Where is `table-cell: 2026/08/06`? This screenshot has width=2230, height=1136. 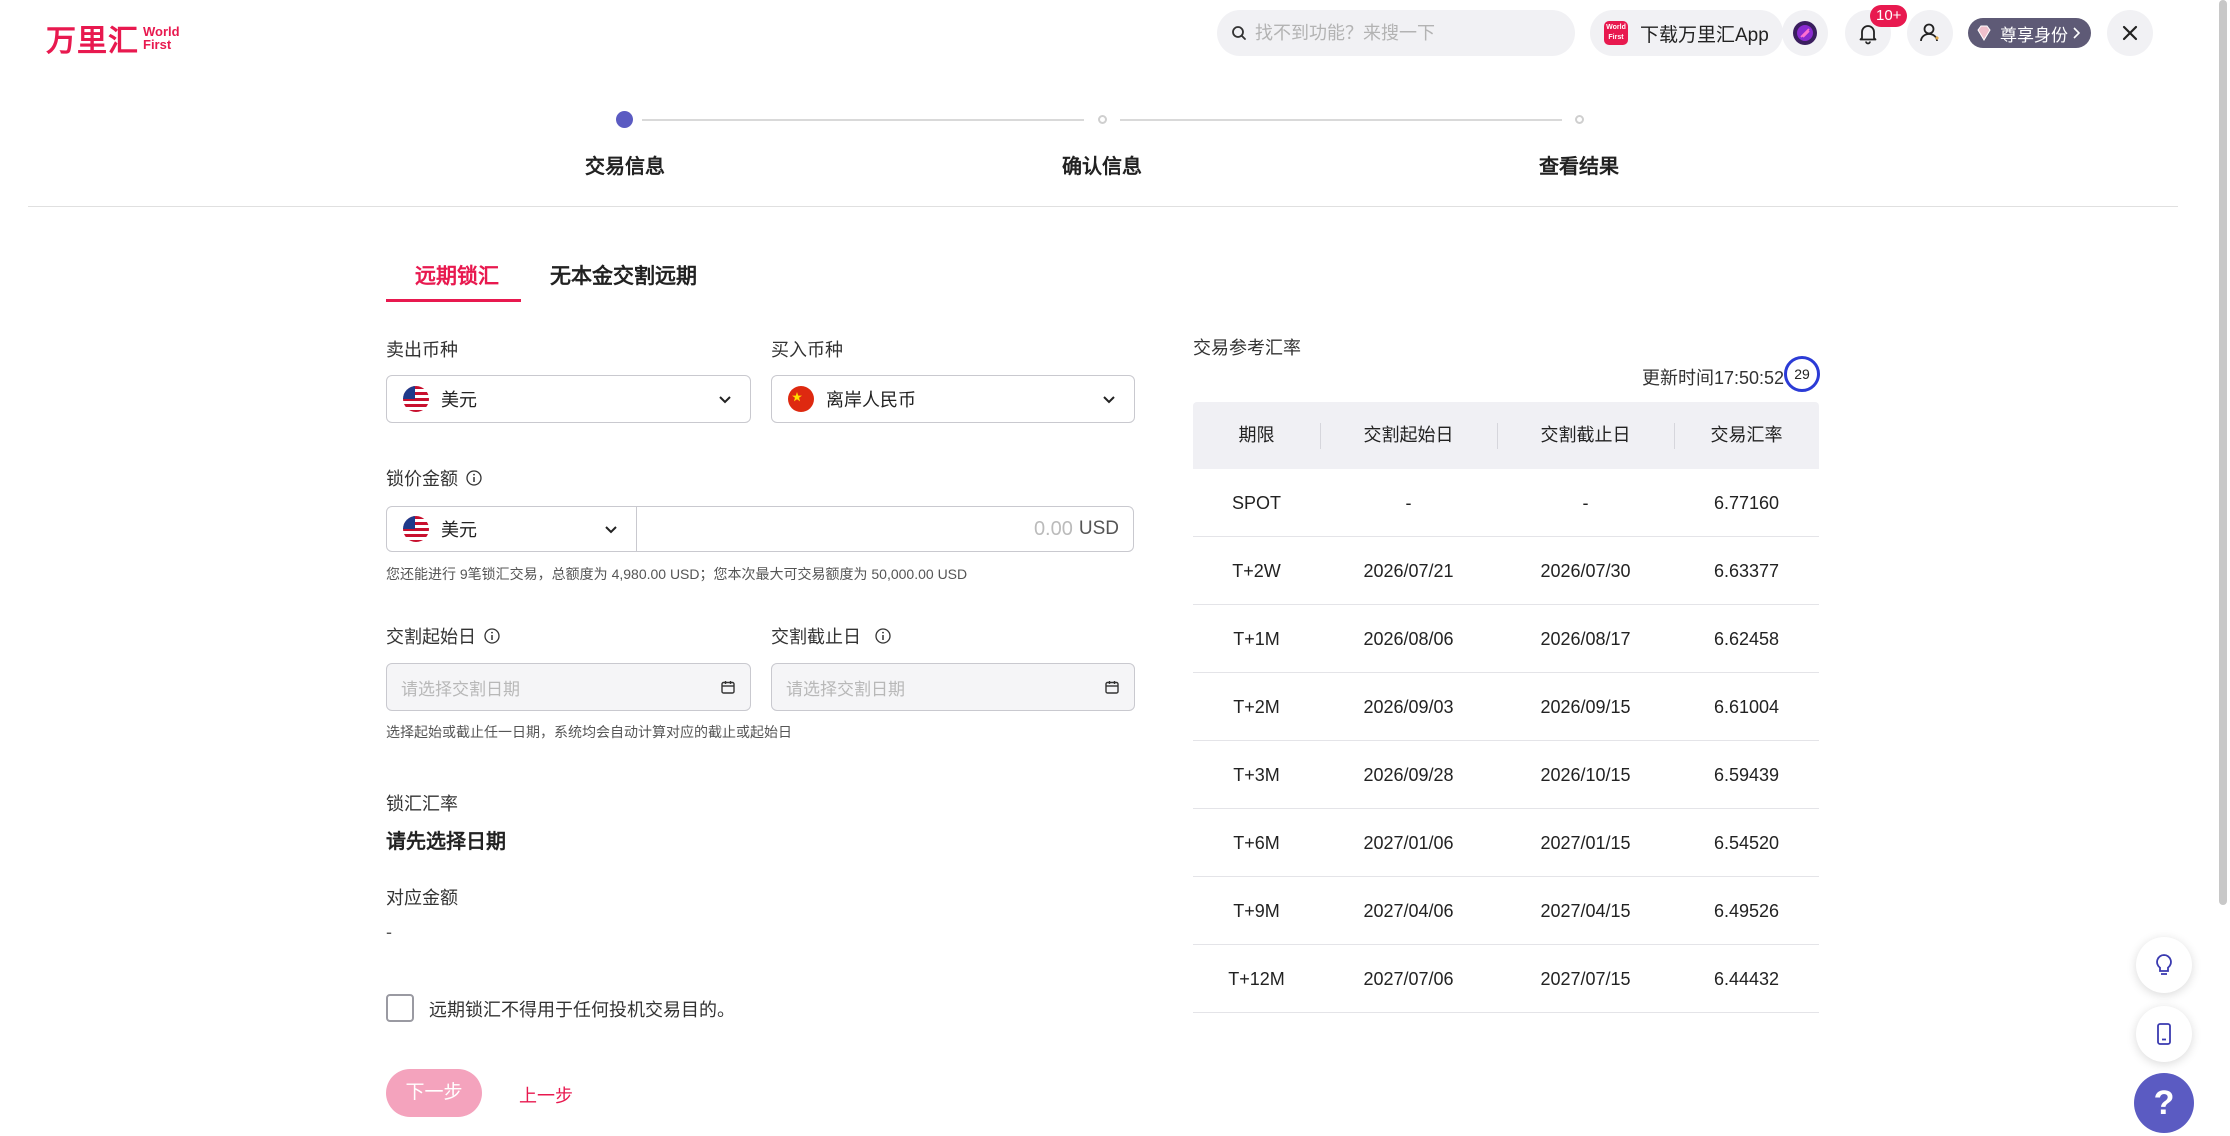
table-cell: 2026/08/06 is located at coordinates (1408, 639).